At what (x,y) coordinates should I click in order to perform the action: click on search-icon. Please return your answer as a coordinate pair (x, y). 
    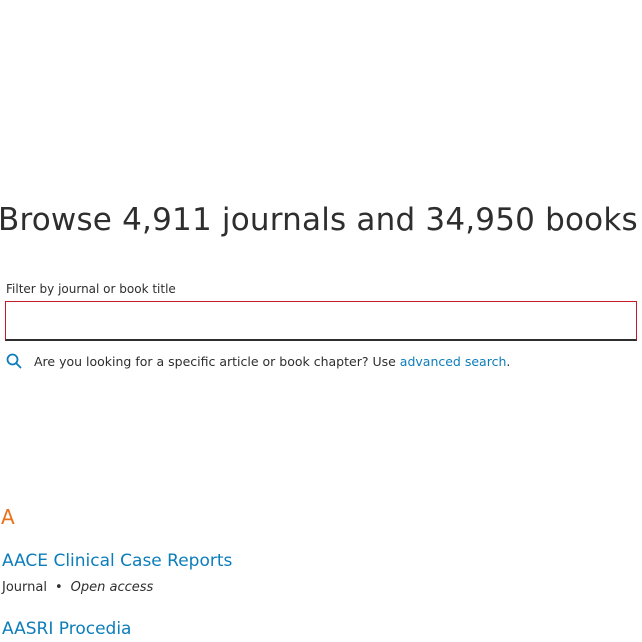
    Looking at the image, I should click on (14, 361).